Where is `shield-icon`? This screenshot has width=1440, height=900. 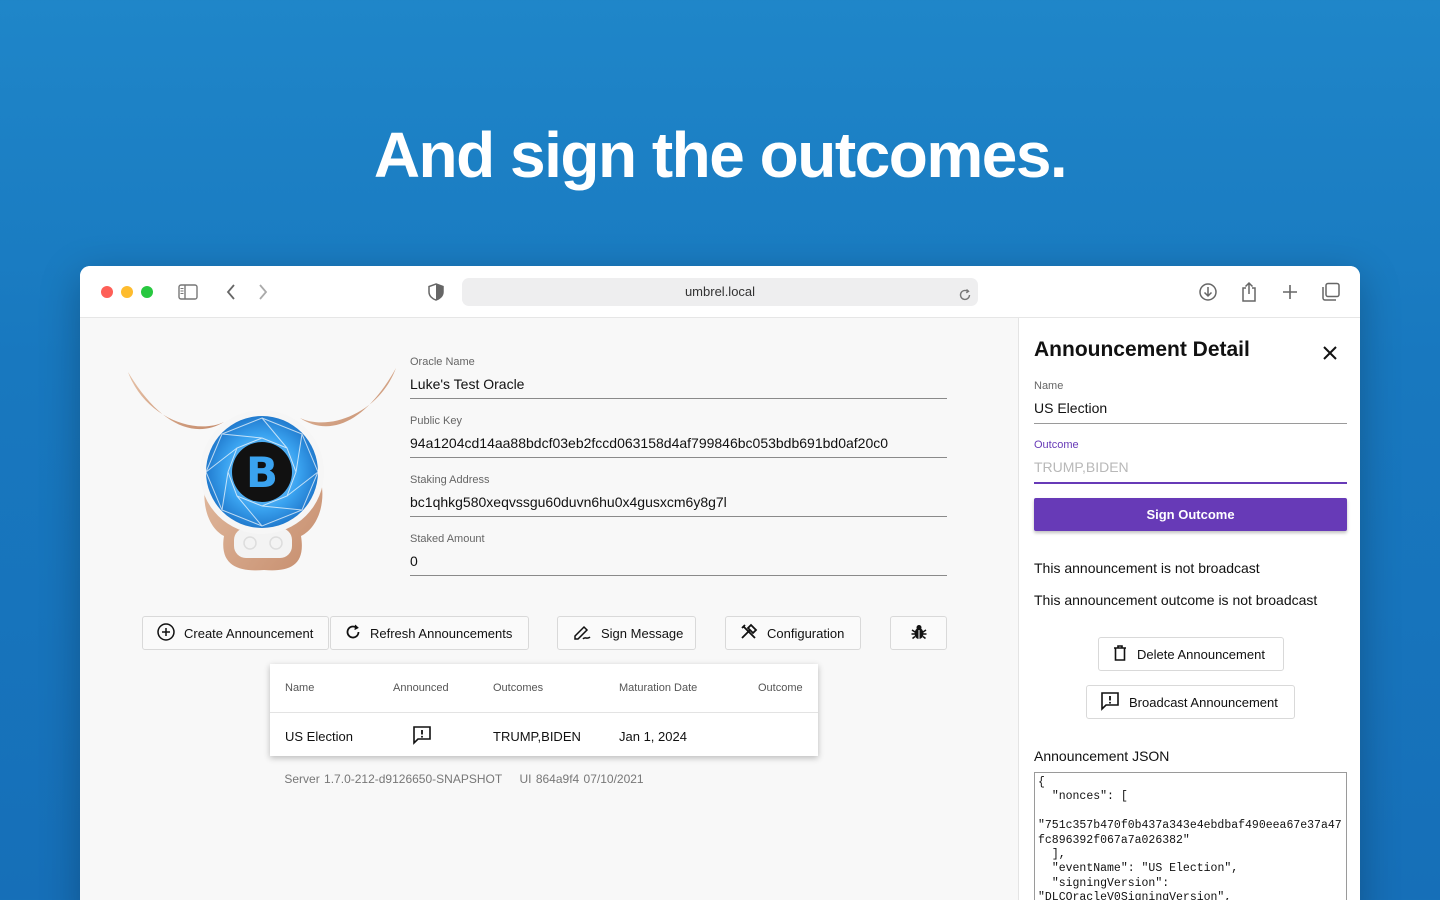
shield-icon is located at coordinates (436, 292).